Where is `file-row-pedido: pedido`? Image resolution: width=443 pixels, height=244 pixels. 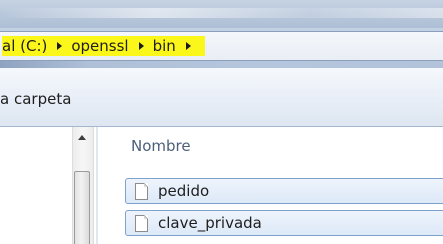 file-row-pedido: pedido is located at coordinates (284, 191).